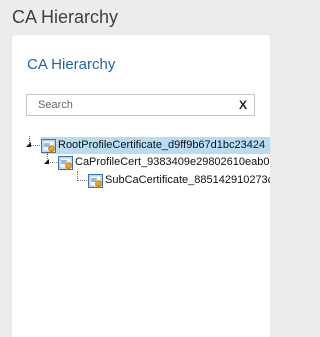 This screenshot has height=337, width=320. What do you see at coordinates (65, 17) in the screenshot?
I see `page-title: CA Hierarchy` at bounding box center [65, 17].